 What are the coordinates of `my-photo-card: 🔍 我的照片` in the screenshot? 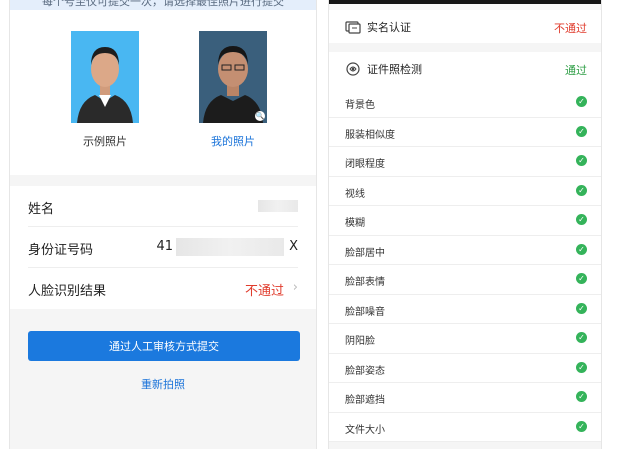 It's located at (233, 90).